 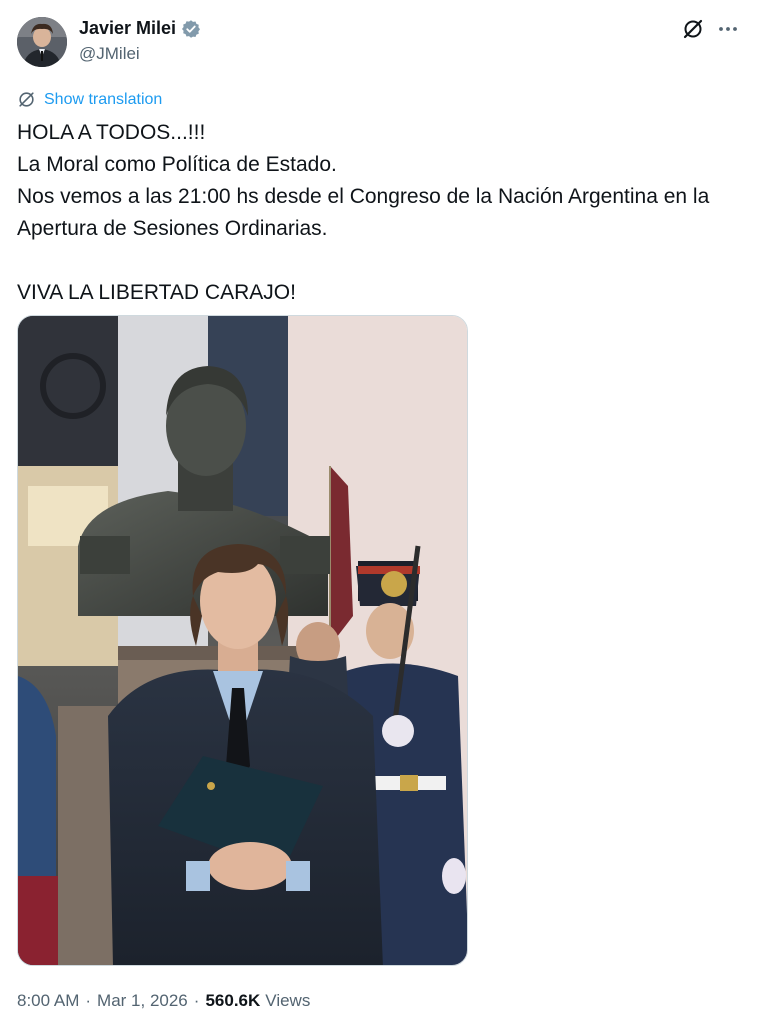 I want to click on author-avatar, so click(x=42, y=42).